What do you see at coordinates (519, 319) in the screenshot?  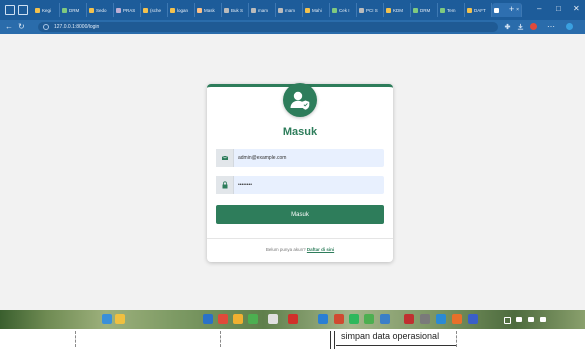 I see `wifi-icon` at bounding box center [519, 319].